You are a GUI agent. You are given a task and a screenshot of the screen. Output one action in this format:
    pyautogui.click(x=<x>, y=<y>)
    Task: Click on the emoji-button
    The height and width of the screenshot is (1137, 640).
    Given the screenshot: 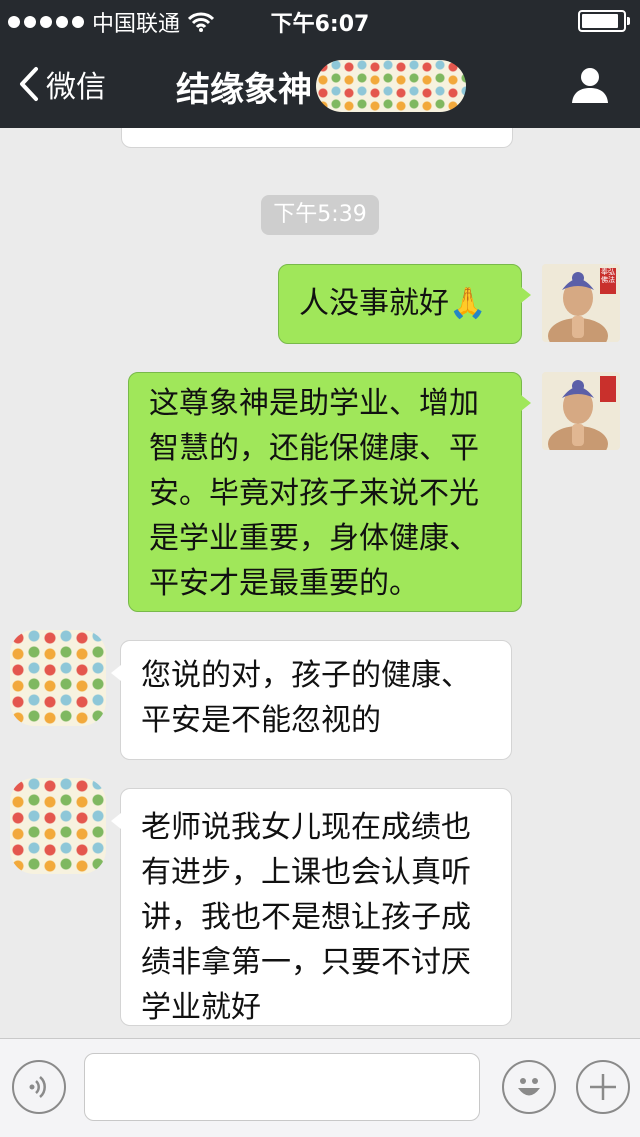 What is the action you would take?
    pyautogui.click(x=529, y=1087)
    